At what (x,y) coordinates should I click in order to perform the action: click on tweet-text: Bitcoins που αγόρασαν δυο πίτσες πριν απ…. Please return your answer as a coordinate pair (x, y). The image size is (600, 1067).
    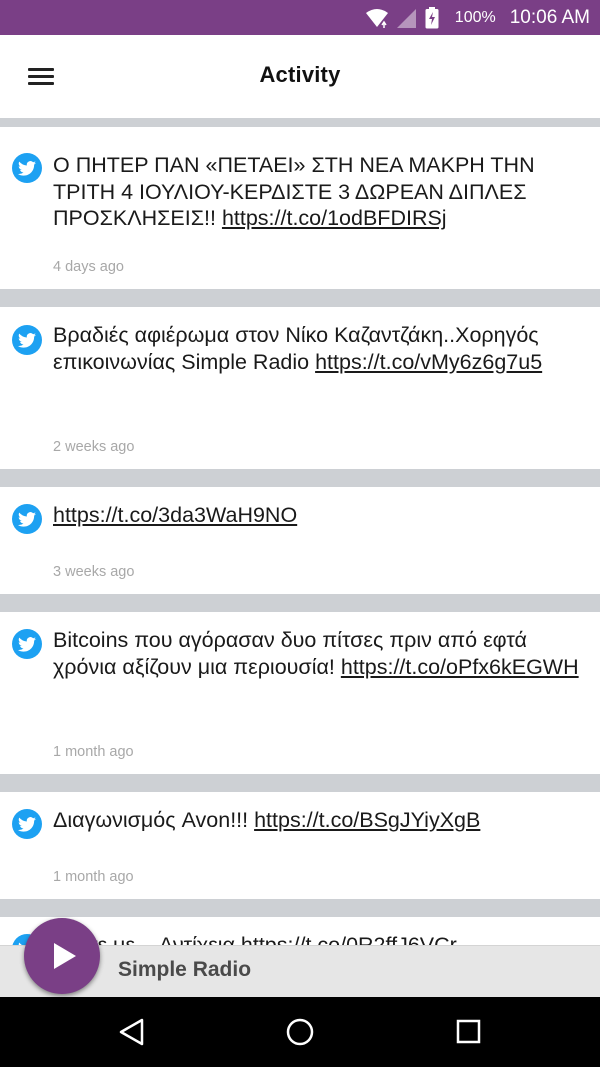
    Looking at the image, I should click on (316, 653).